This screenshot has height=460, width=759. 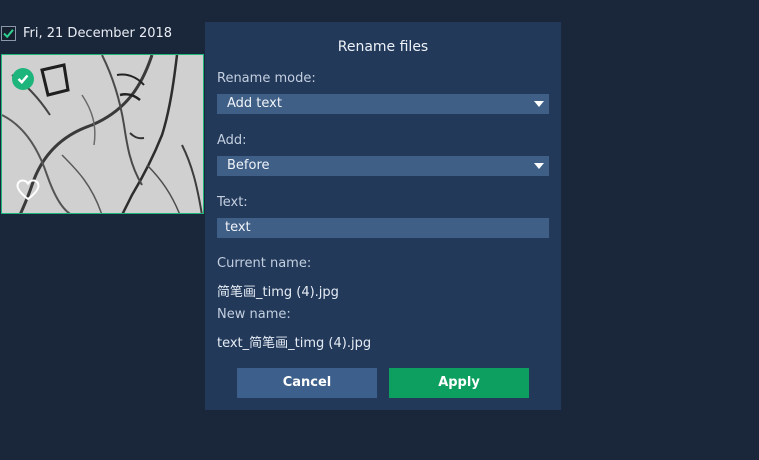 I want to click on new-name-value: text_简笔画_timg (4).jpg, so click(x=294, y=343).